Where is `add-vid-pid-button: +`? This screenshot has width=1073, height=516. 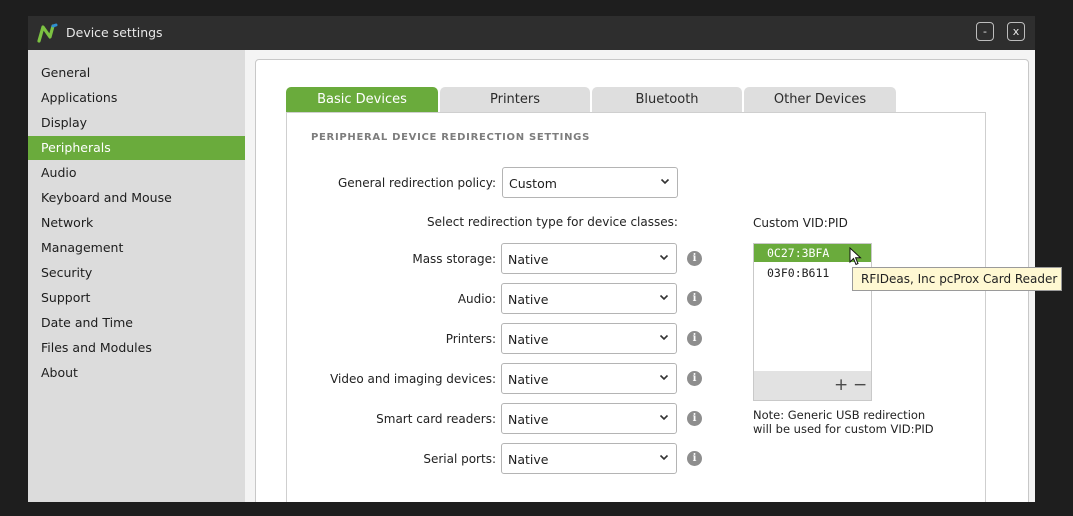
add-vid-pid-button: + is located at coordinates (841, 385).